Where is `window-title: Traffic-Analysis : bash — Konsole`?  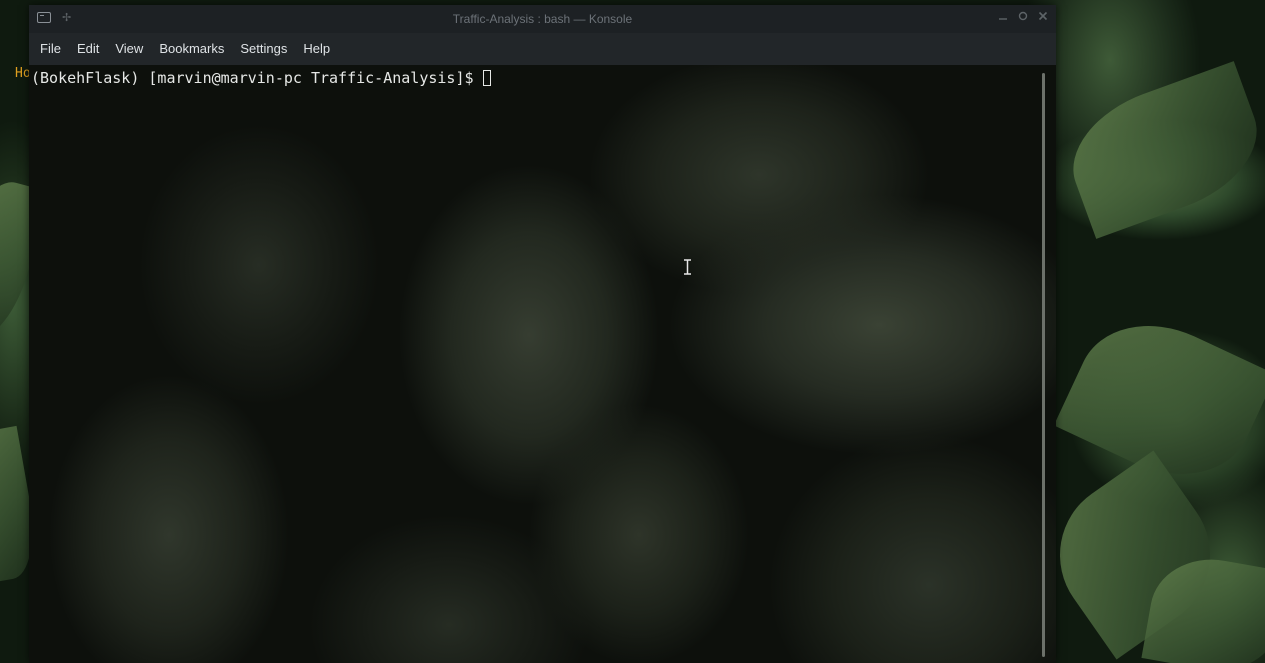
window-title: Traffic-Analysis : bash — Konsole is located at coordinates (542, 19).